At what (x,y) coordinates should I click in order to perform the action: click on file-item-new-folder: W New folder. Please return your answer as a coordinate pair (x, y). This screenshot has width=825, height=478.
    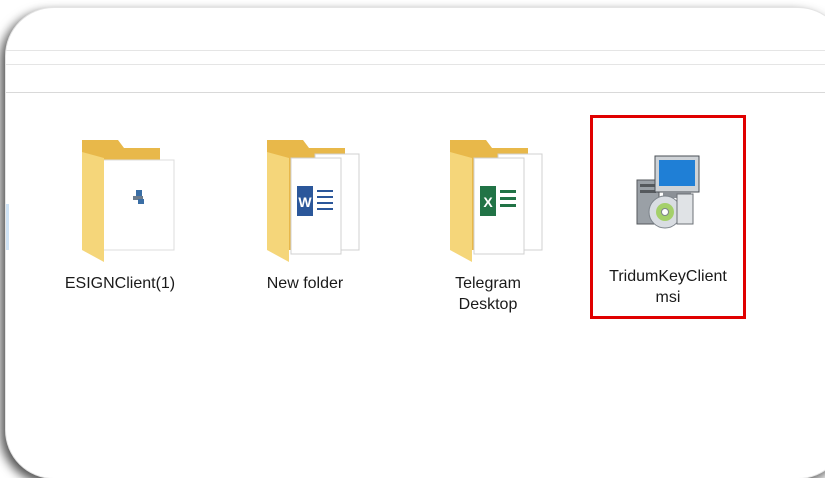
    Looking at the image, I should click on (305, 212).